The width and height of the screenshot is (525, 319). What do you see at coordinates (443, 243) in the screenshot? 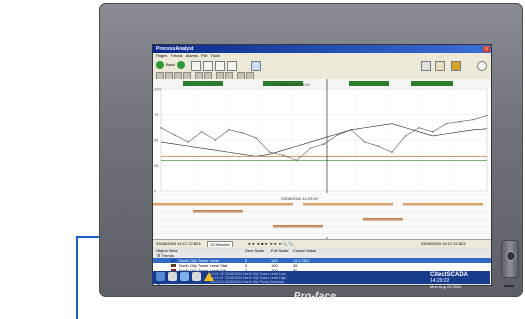
I see `end-time: 23/08/2004 14:27:12.823` at bounding box center [443, 243].